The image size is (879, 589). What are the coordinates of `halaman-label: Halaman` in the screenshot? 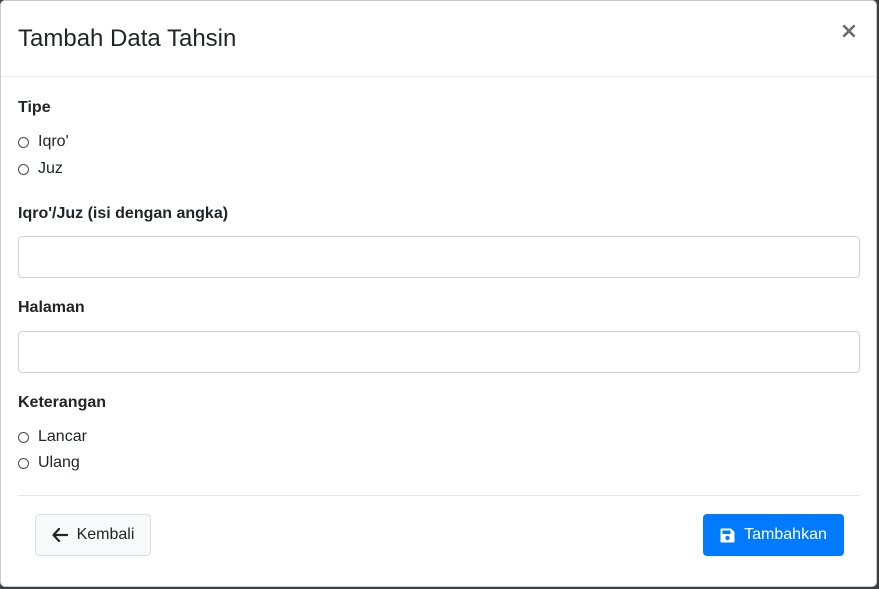 It's located at (51, 307).